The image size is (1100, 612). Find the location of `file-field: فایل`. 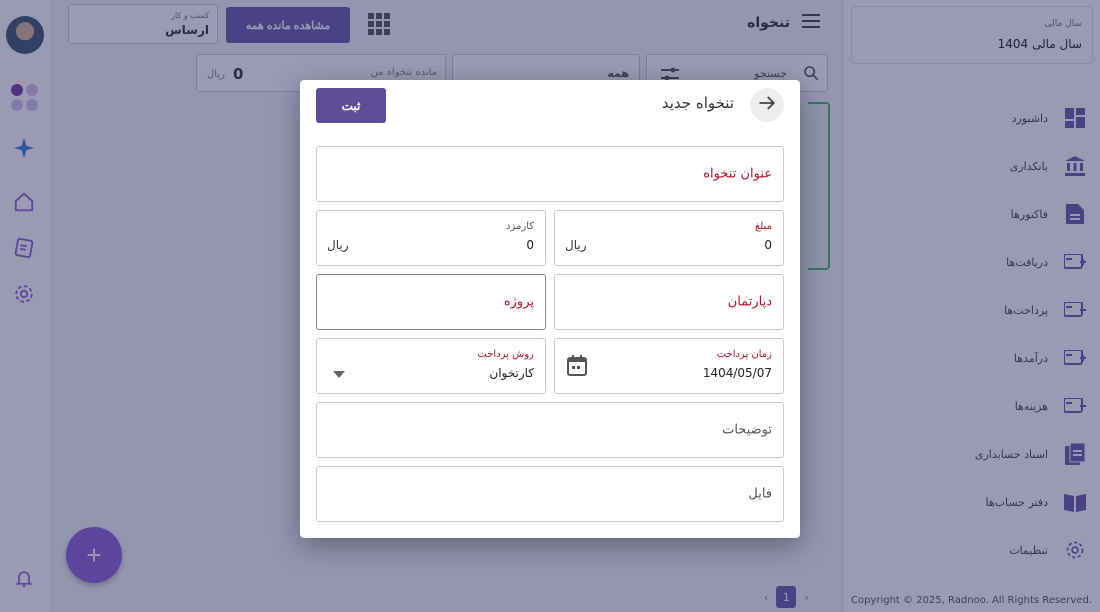

file-field: فایل is located at coordinates (550, 494).